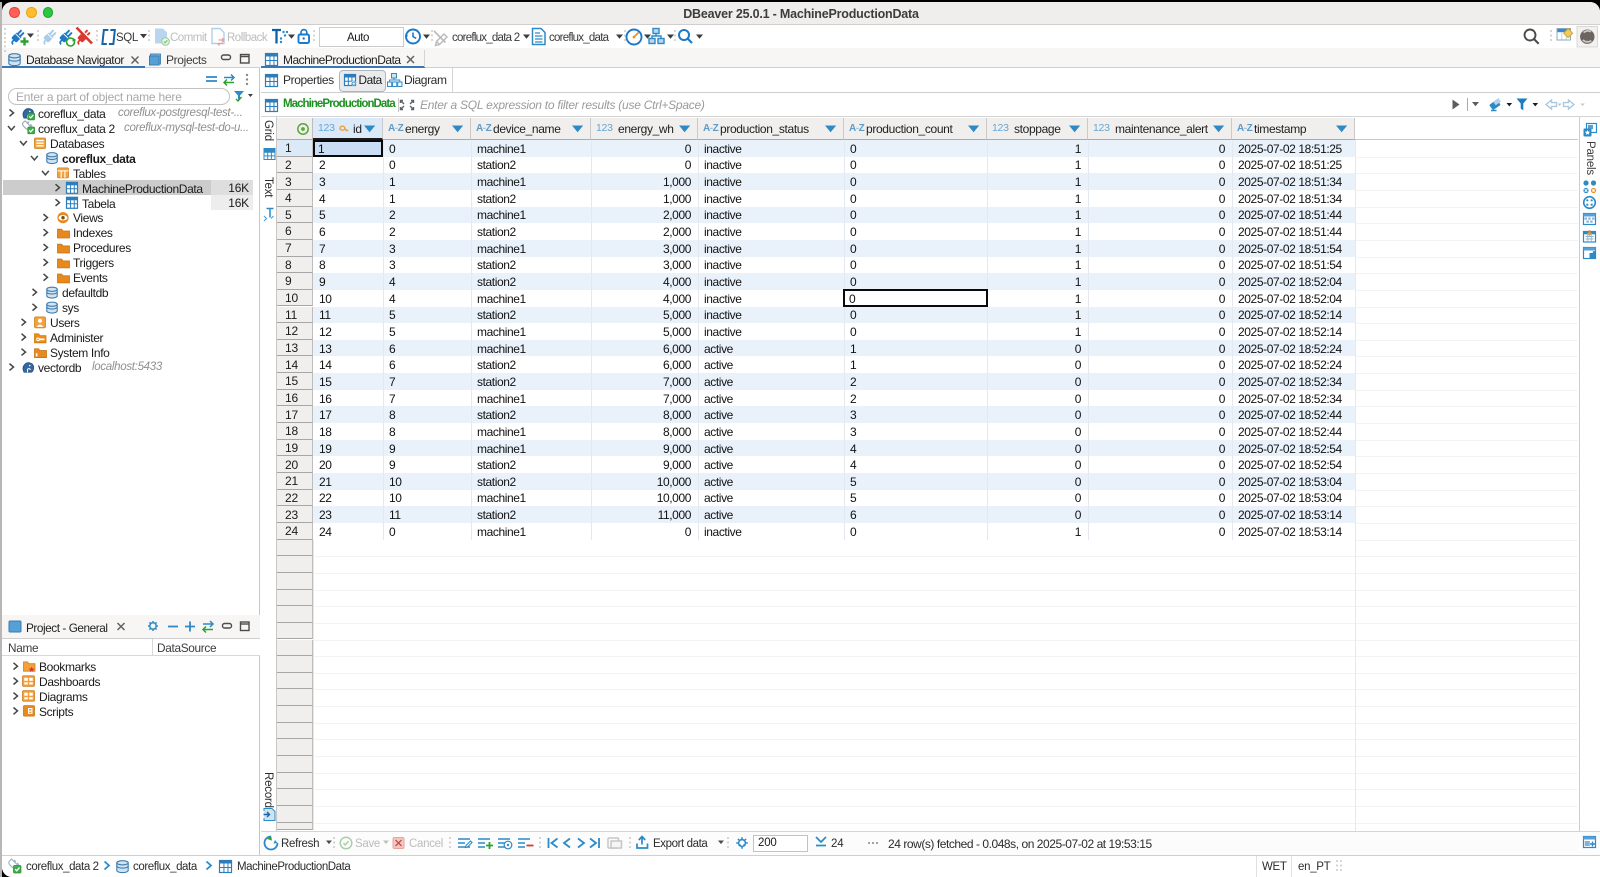 This screenshot has height=877, width=1600. Describe the element at coordinates (189, 38) in the screenshot. I see `svg-text: Commit` at that location.